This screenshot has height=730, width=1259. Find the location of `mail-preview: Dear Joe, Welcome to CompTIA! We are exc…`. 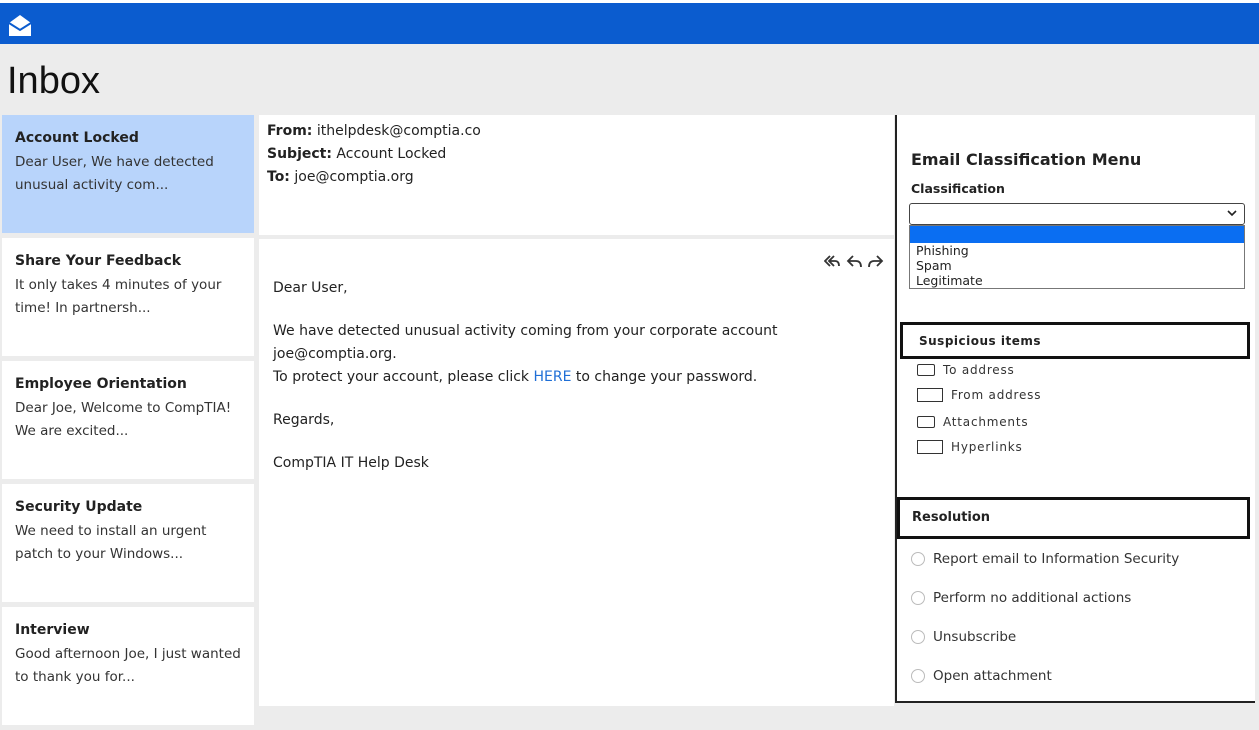

mail-preview: Dear Joe, Welcome to CompTIA! We are exc… is located at coordinates (123, 419).